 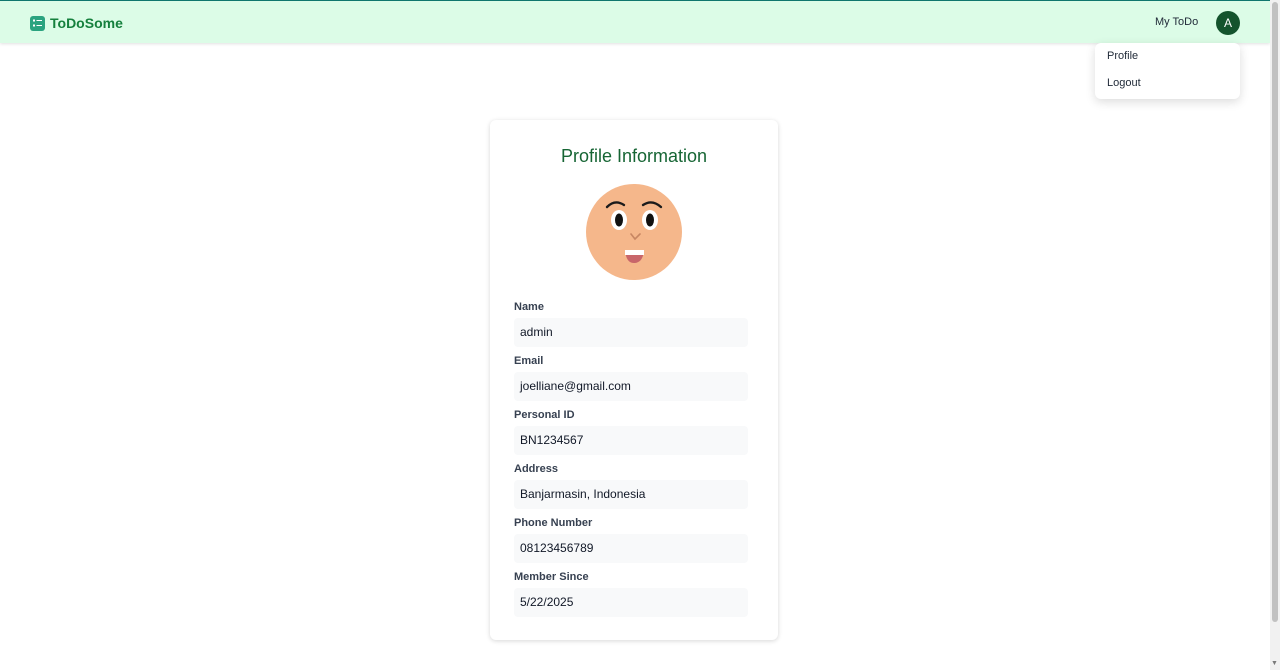 I want to click on address-field: Banjarmasin, Indonesia, so click(x=631, y=494).